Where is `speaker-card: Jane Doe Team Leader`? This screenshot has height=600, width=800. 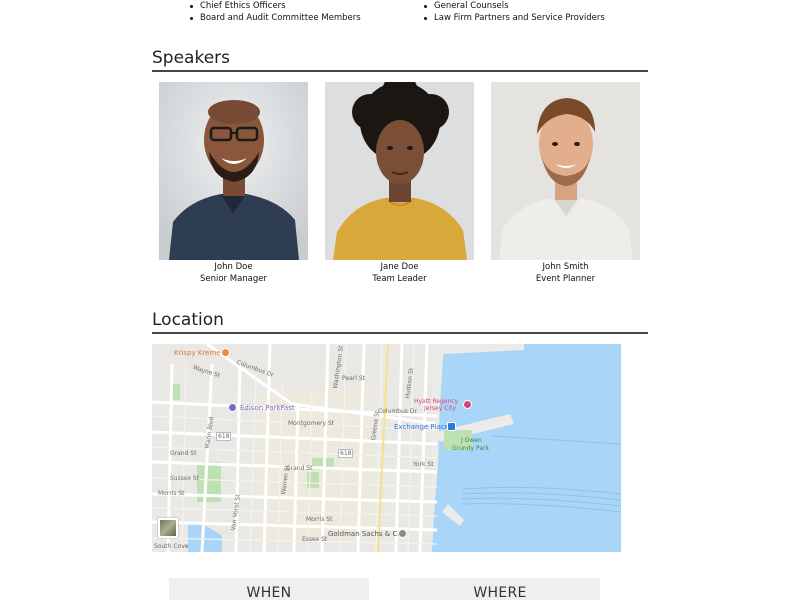 speaker-card: Jane Doe Team Leader is located at coordinates (399, 183).